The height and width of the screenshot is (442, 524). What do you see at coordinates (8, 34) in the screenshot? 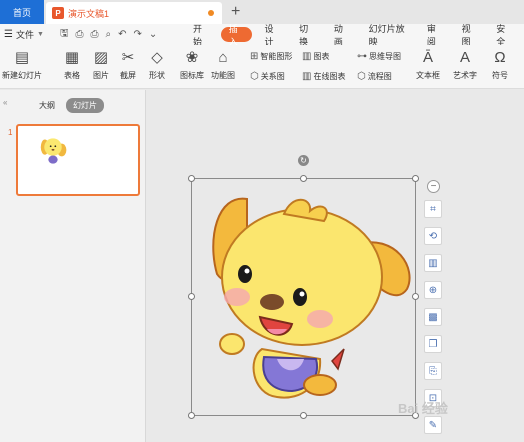
I see `hamburger-icon: ☰` at bounding box center [8, 34].